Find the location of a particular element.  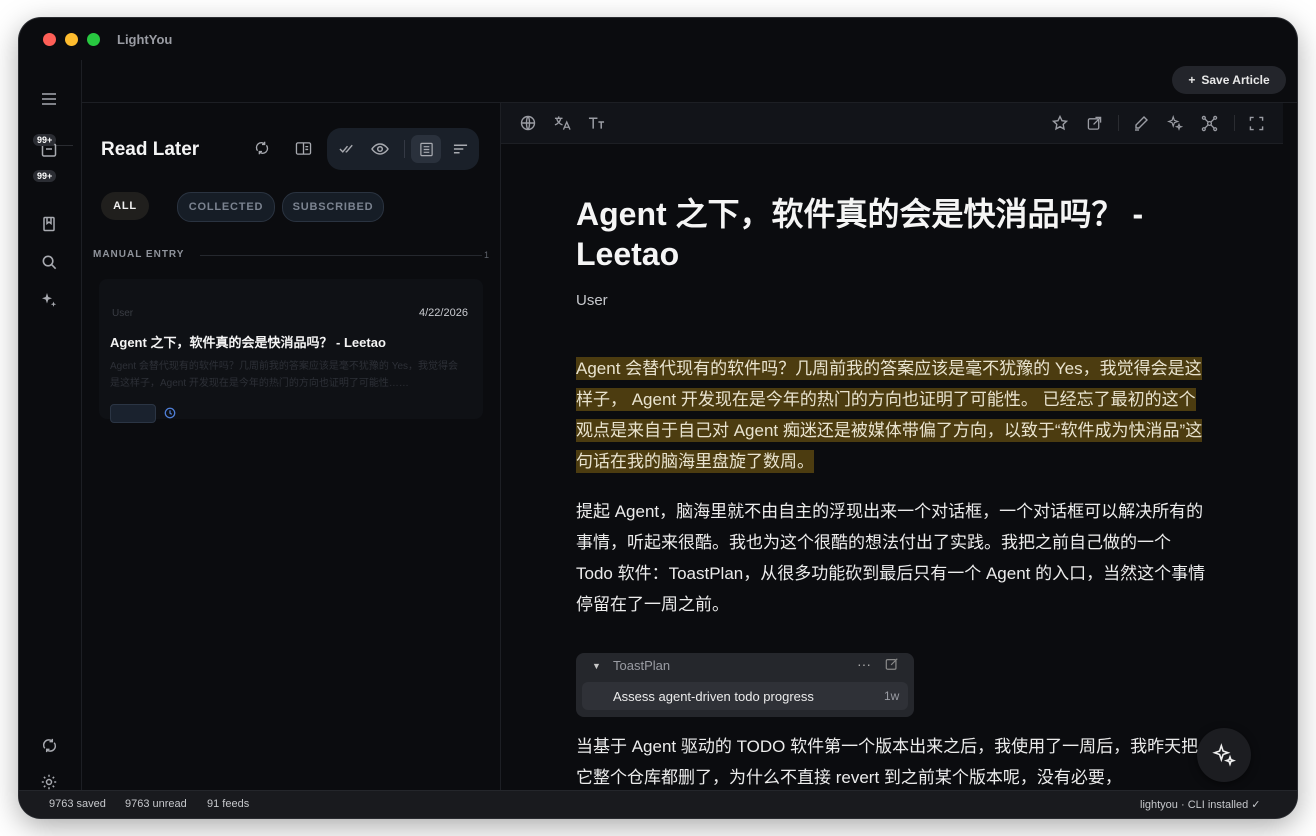

unread-count: 9763 unread is located at coordinates (156, 804).